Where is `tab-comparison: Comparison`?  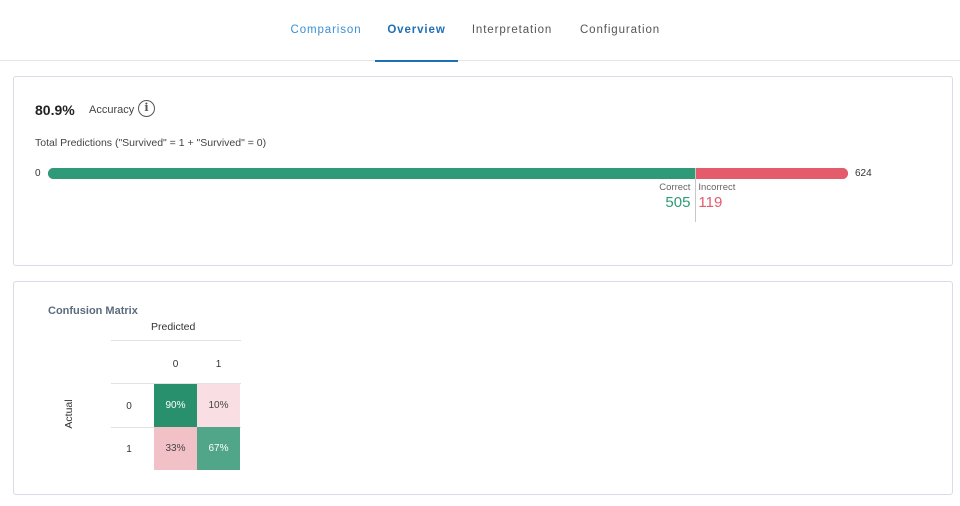 tab-comparison: Comparison is located at coordinates (326, 30).